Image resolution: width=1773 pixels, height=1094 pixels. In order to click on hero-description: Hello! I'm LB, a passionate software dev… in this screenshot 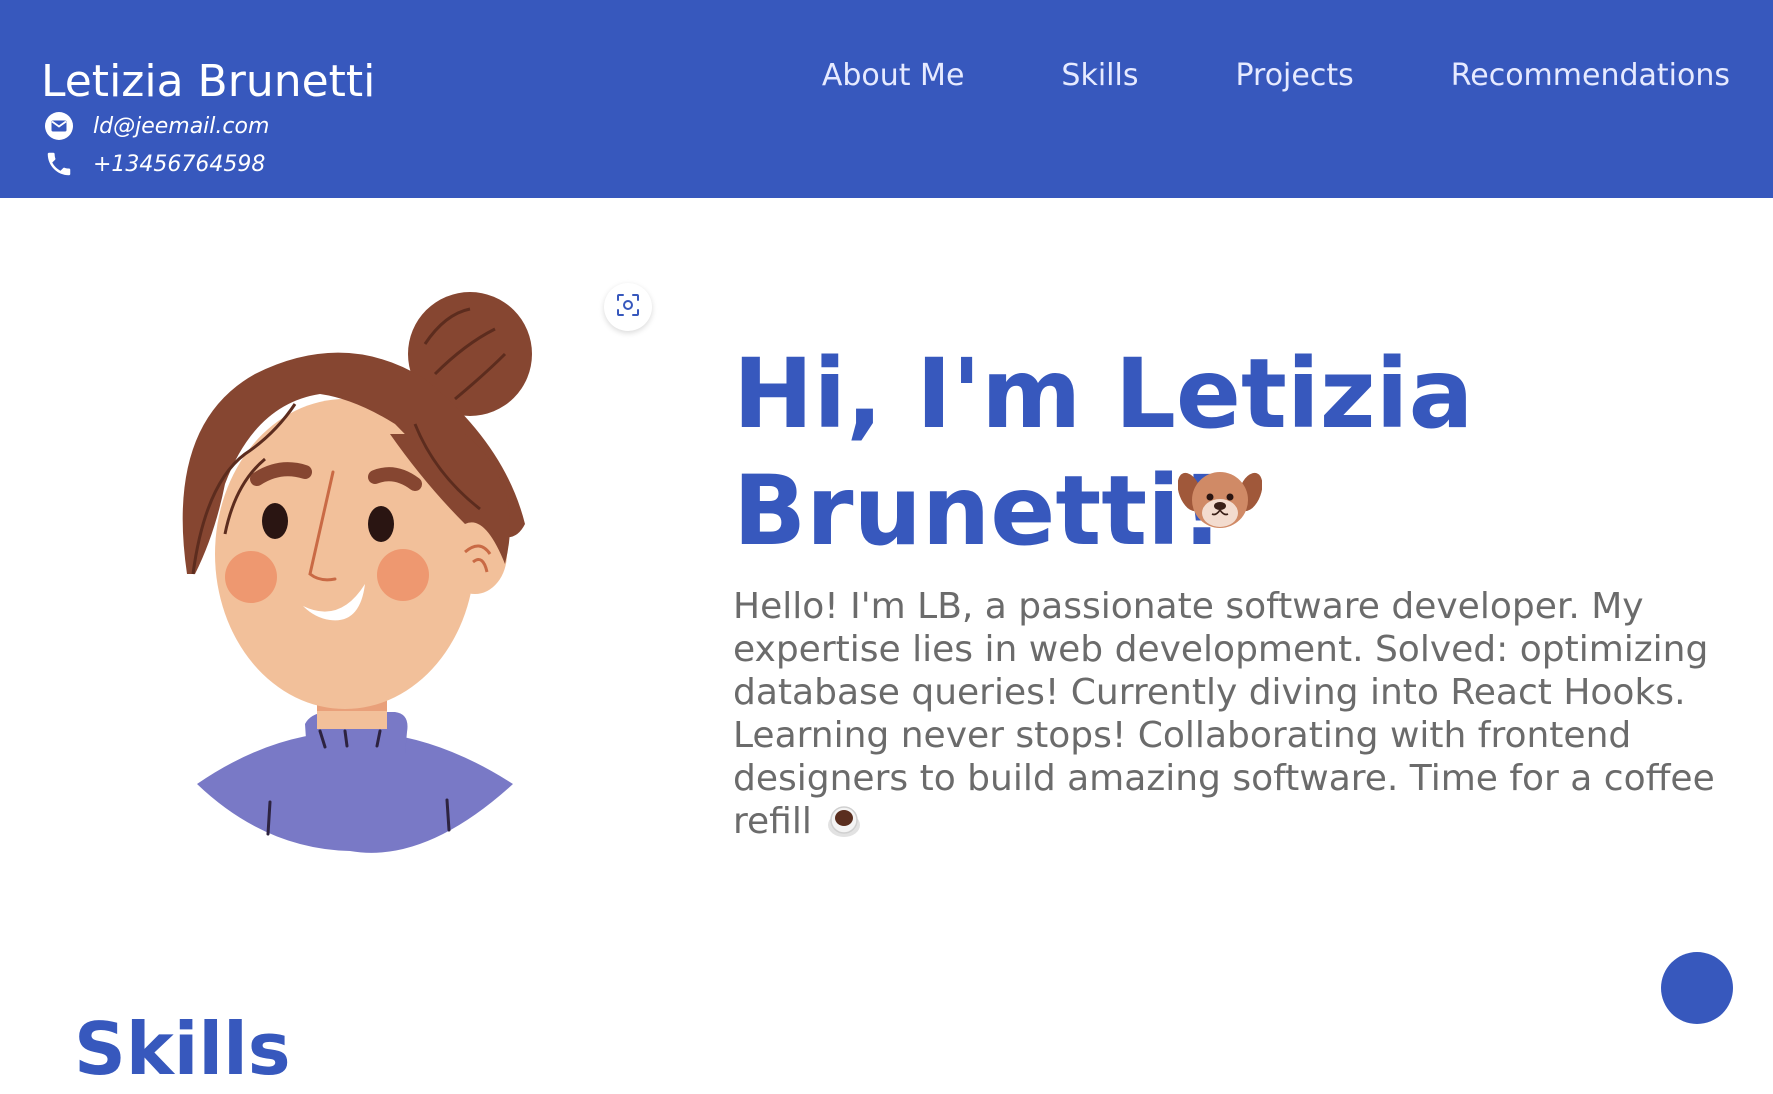, I will do `click(1253, 714)`.